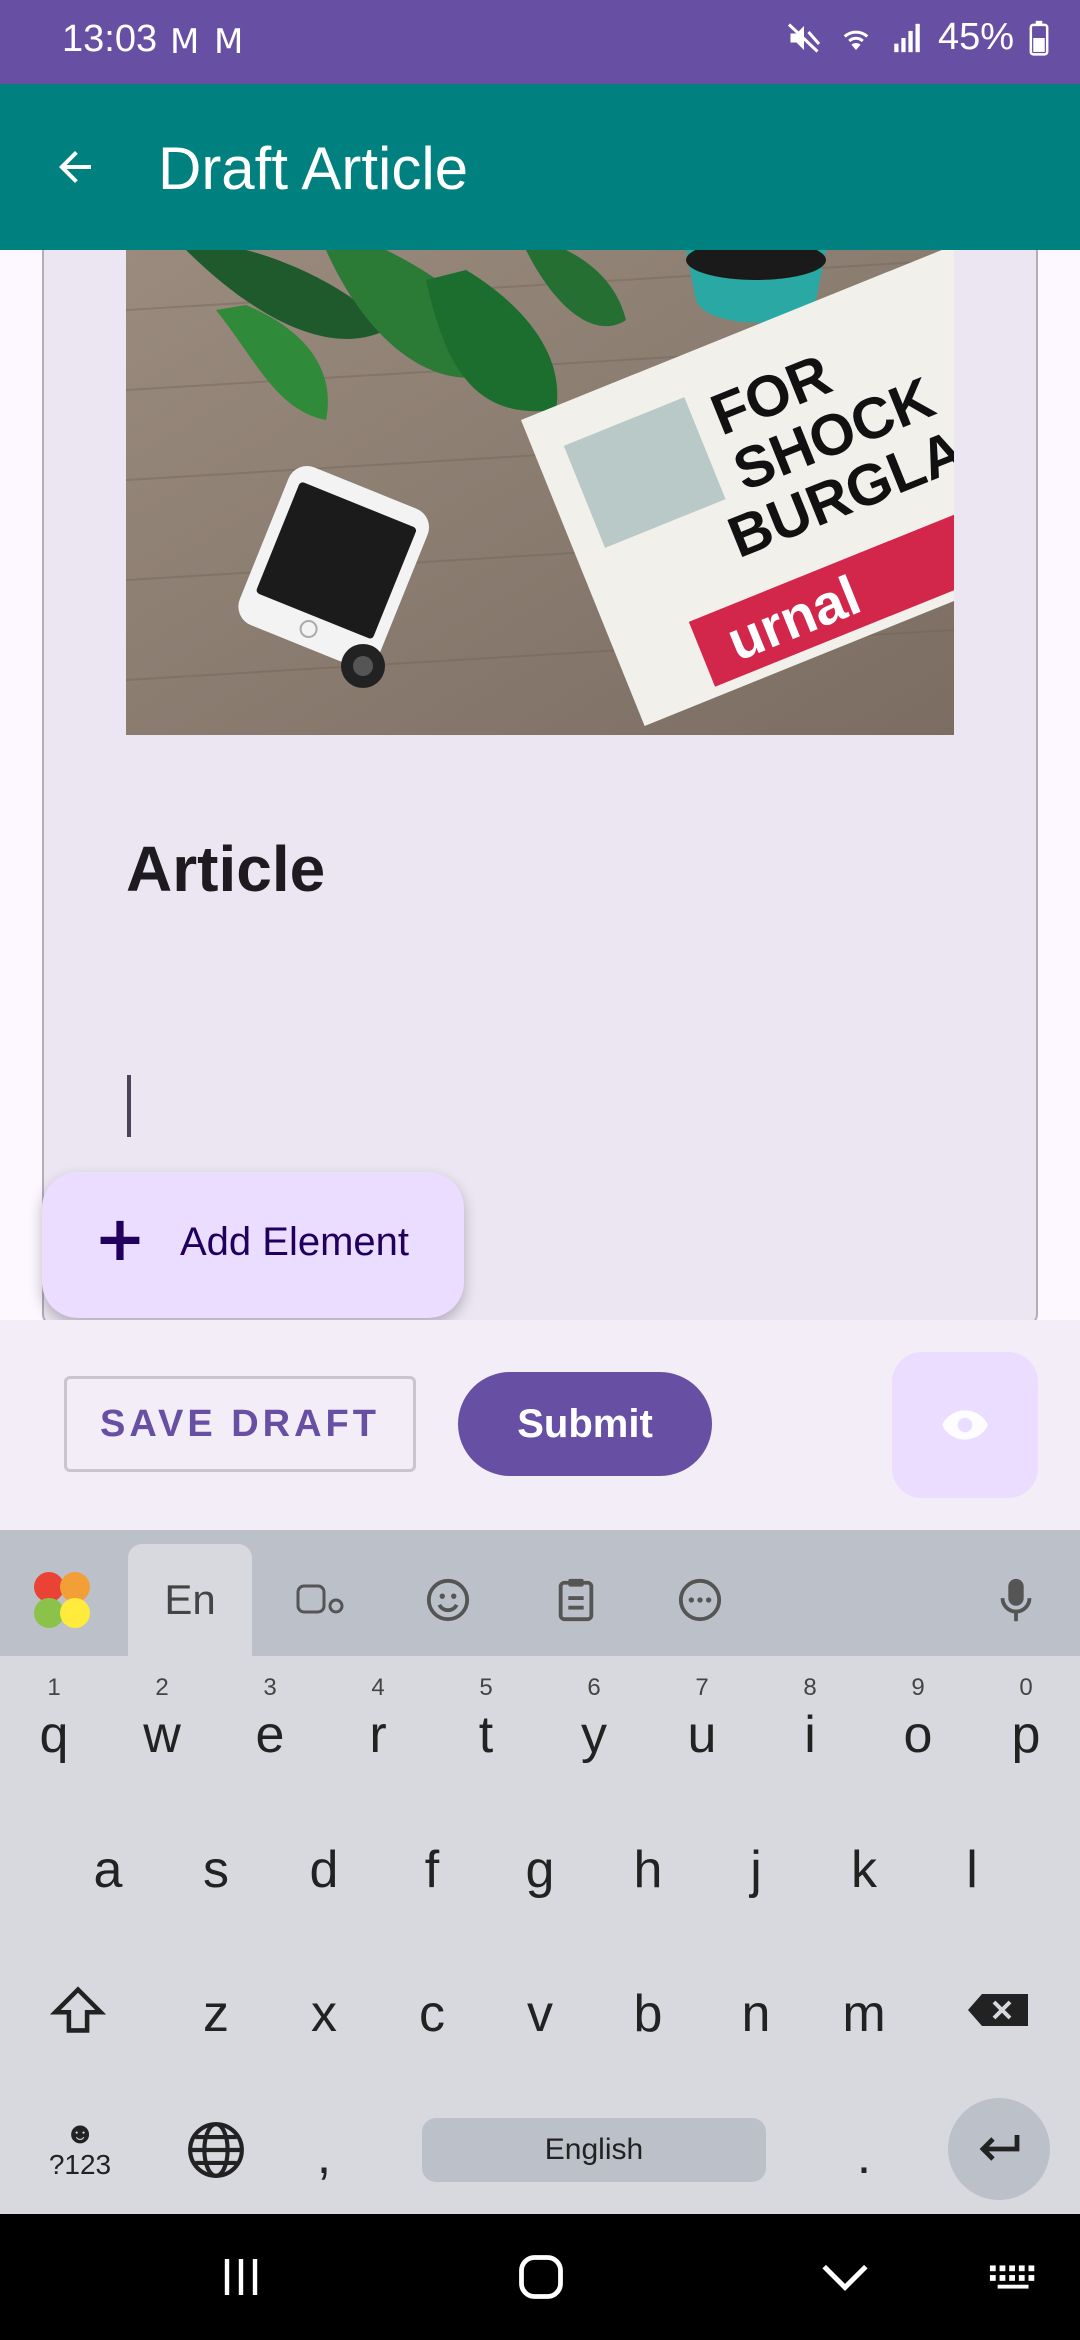 This screenshot has height=2340, width=1080. I want to click on key-t: 5t, so click(486, 1720).